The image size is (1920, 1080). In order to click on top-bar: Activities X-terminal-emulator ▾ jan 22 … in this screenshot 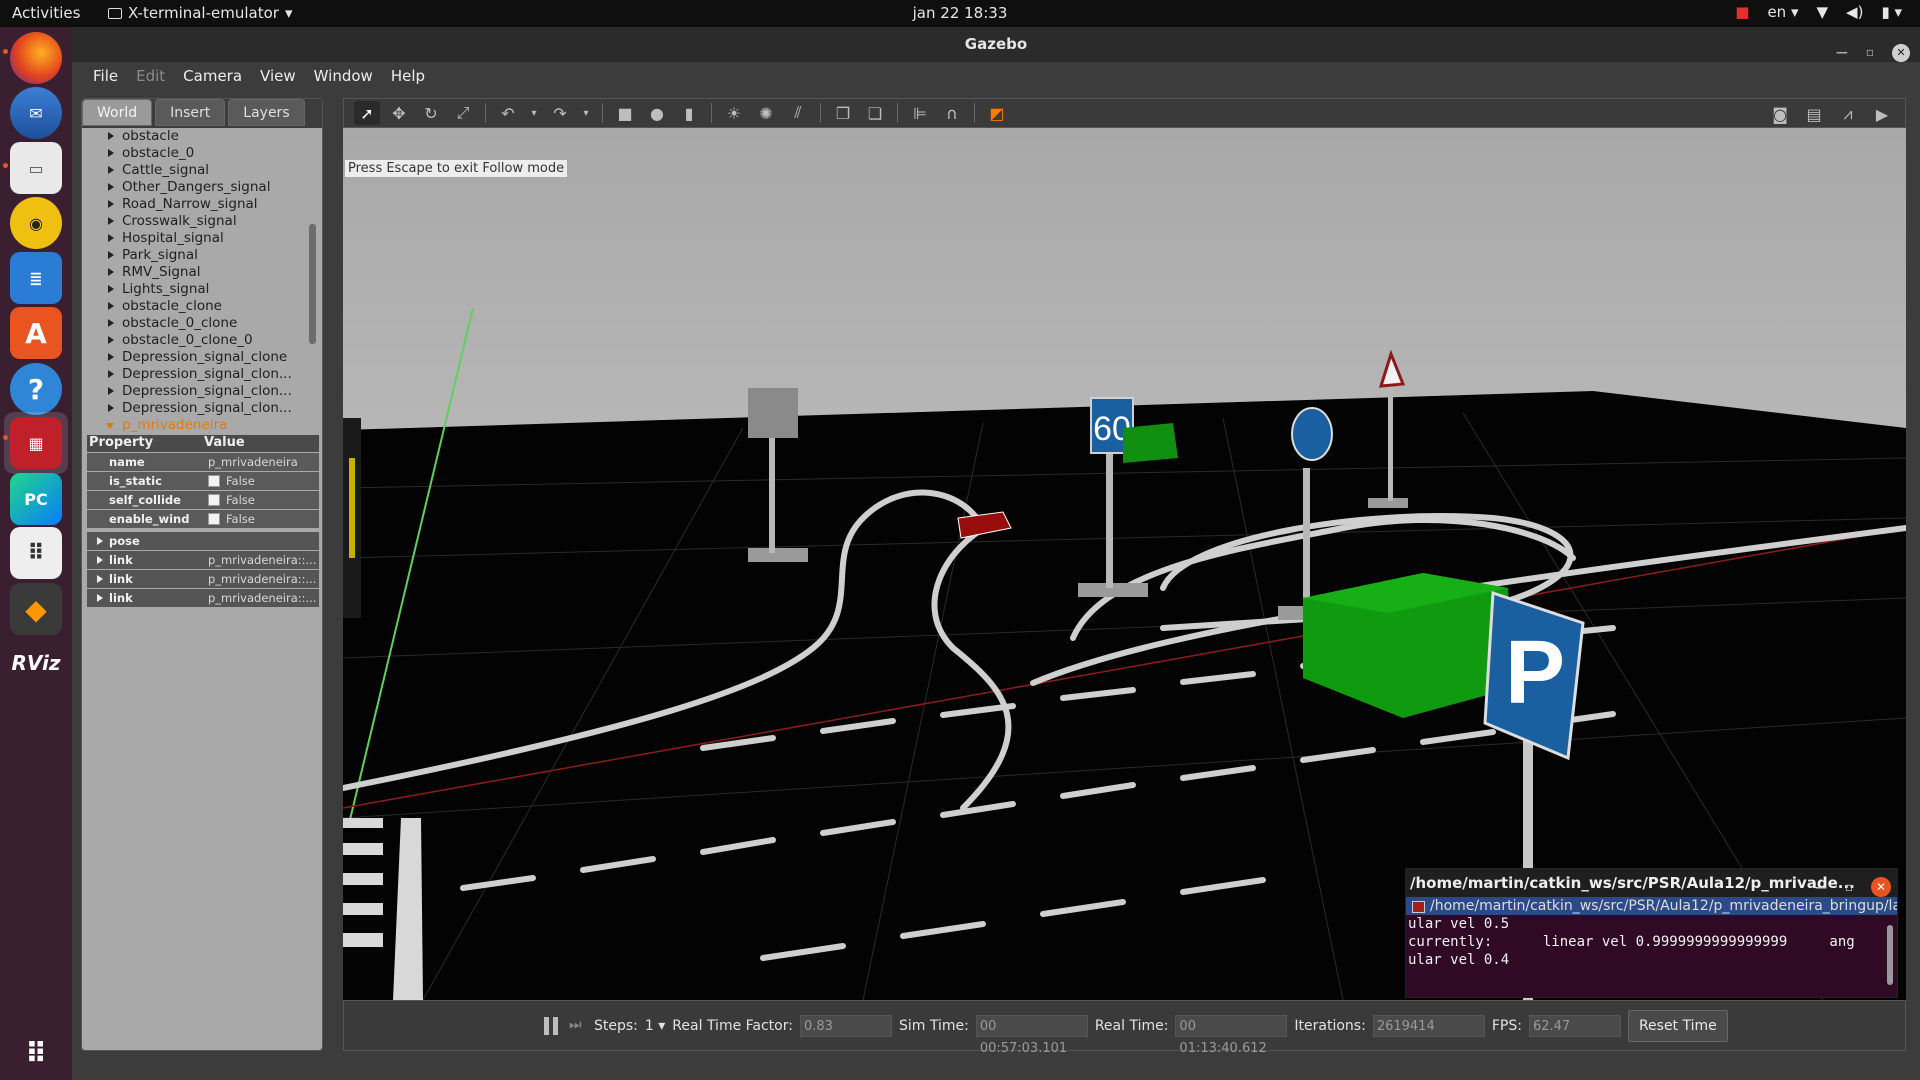, I will do `click(960, 13)`.